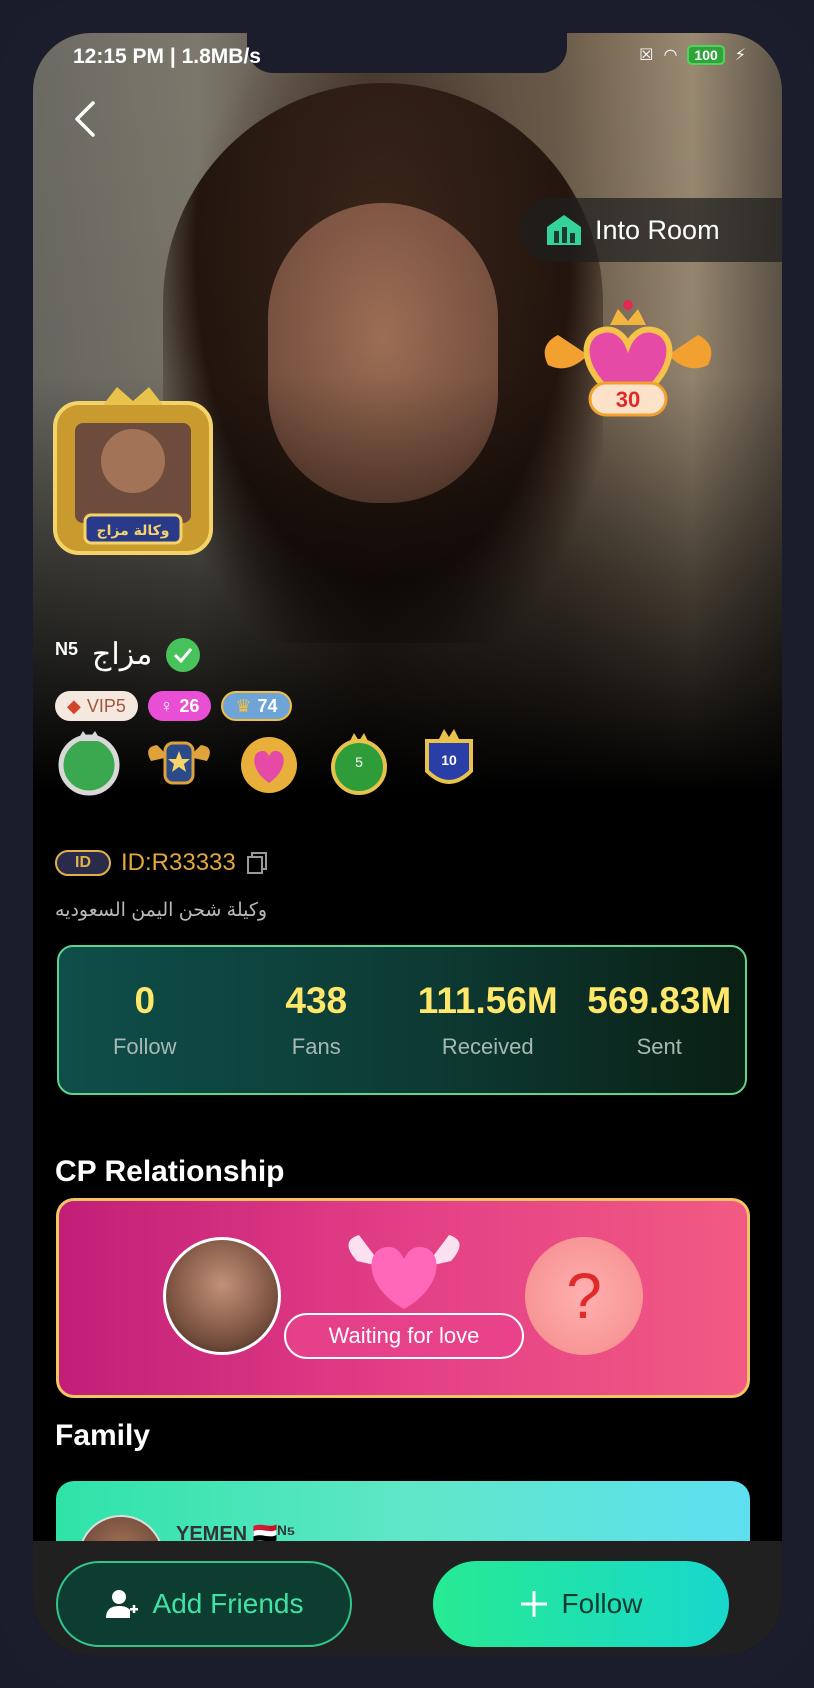  I want to click on into-room-button: Into Room, so click(651, 230).